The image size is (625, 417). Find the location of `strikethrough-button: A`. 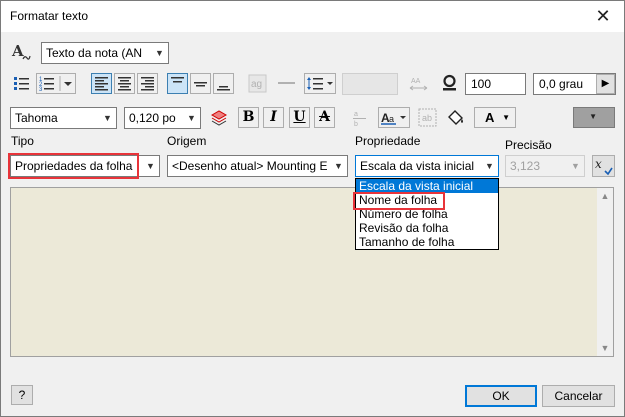

strikethrough-button: A is located at coordinates (324, 117).